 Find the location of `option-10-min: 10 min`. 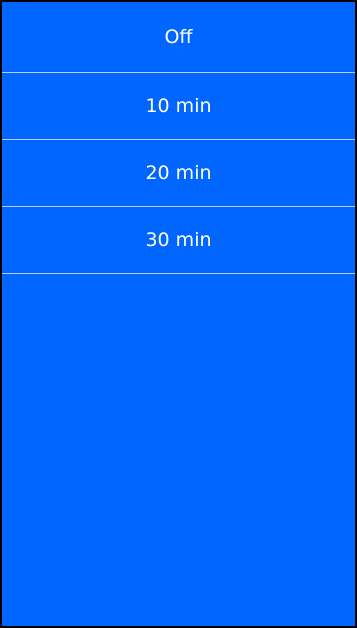

option-10-min: 10 min is located at coordinates (178, 106).